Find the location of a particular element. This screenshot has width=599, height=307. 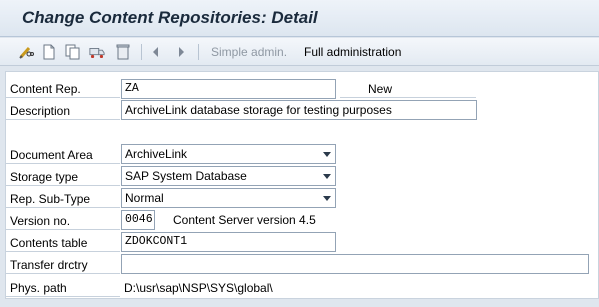

version-no-label: Version no. is located at coordinates (40, 221).